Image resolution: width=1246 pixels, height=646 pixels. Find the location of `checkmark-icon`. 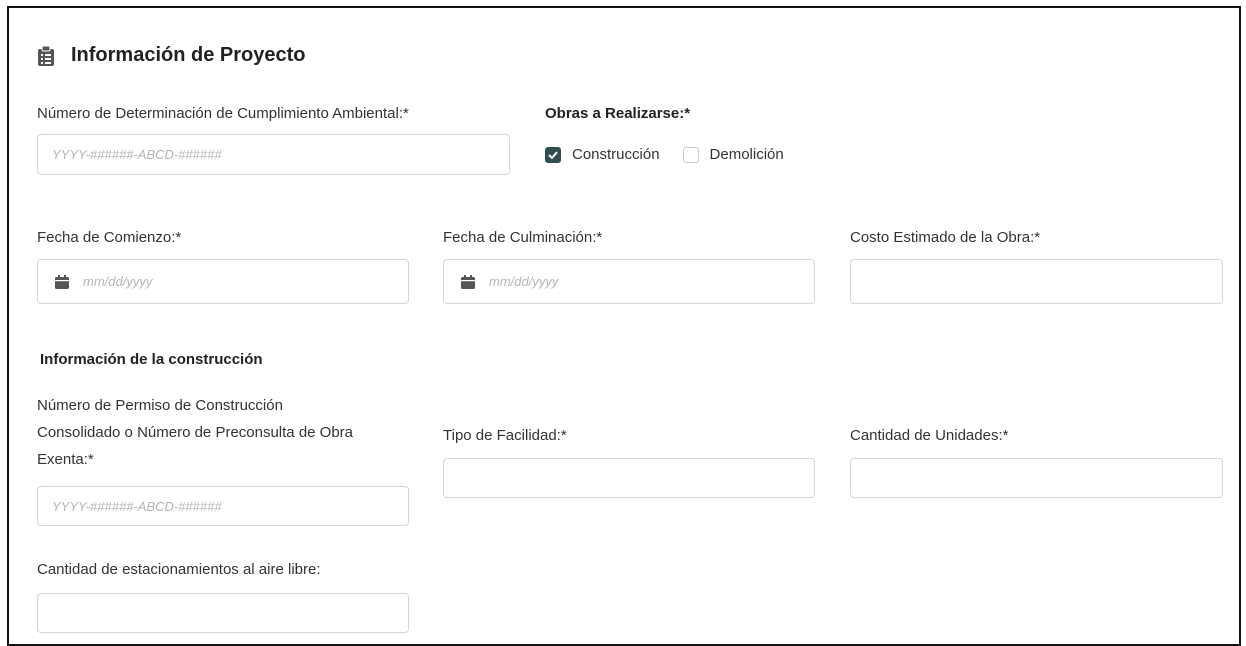

checkmark-icon is located at coordinates (553, 154).